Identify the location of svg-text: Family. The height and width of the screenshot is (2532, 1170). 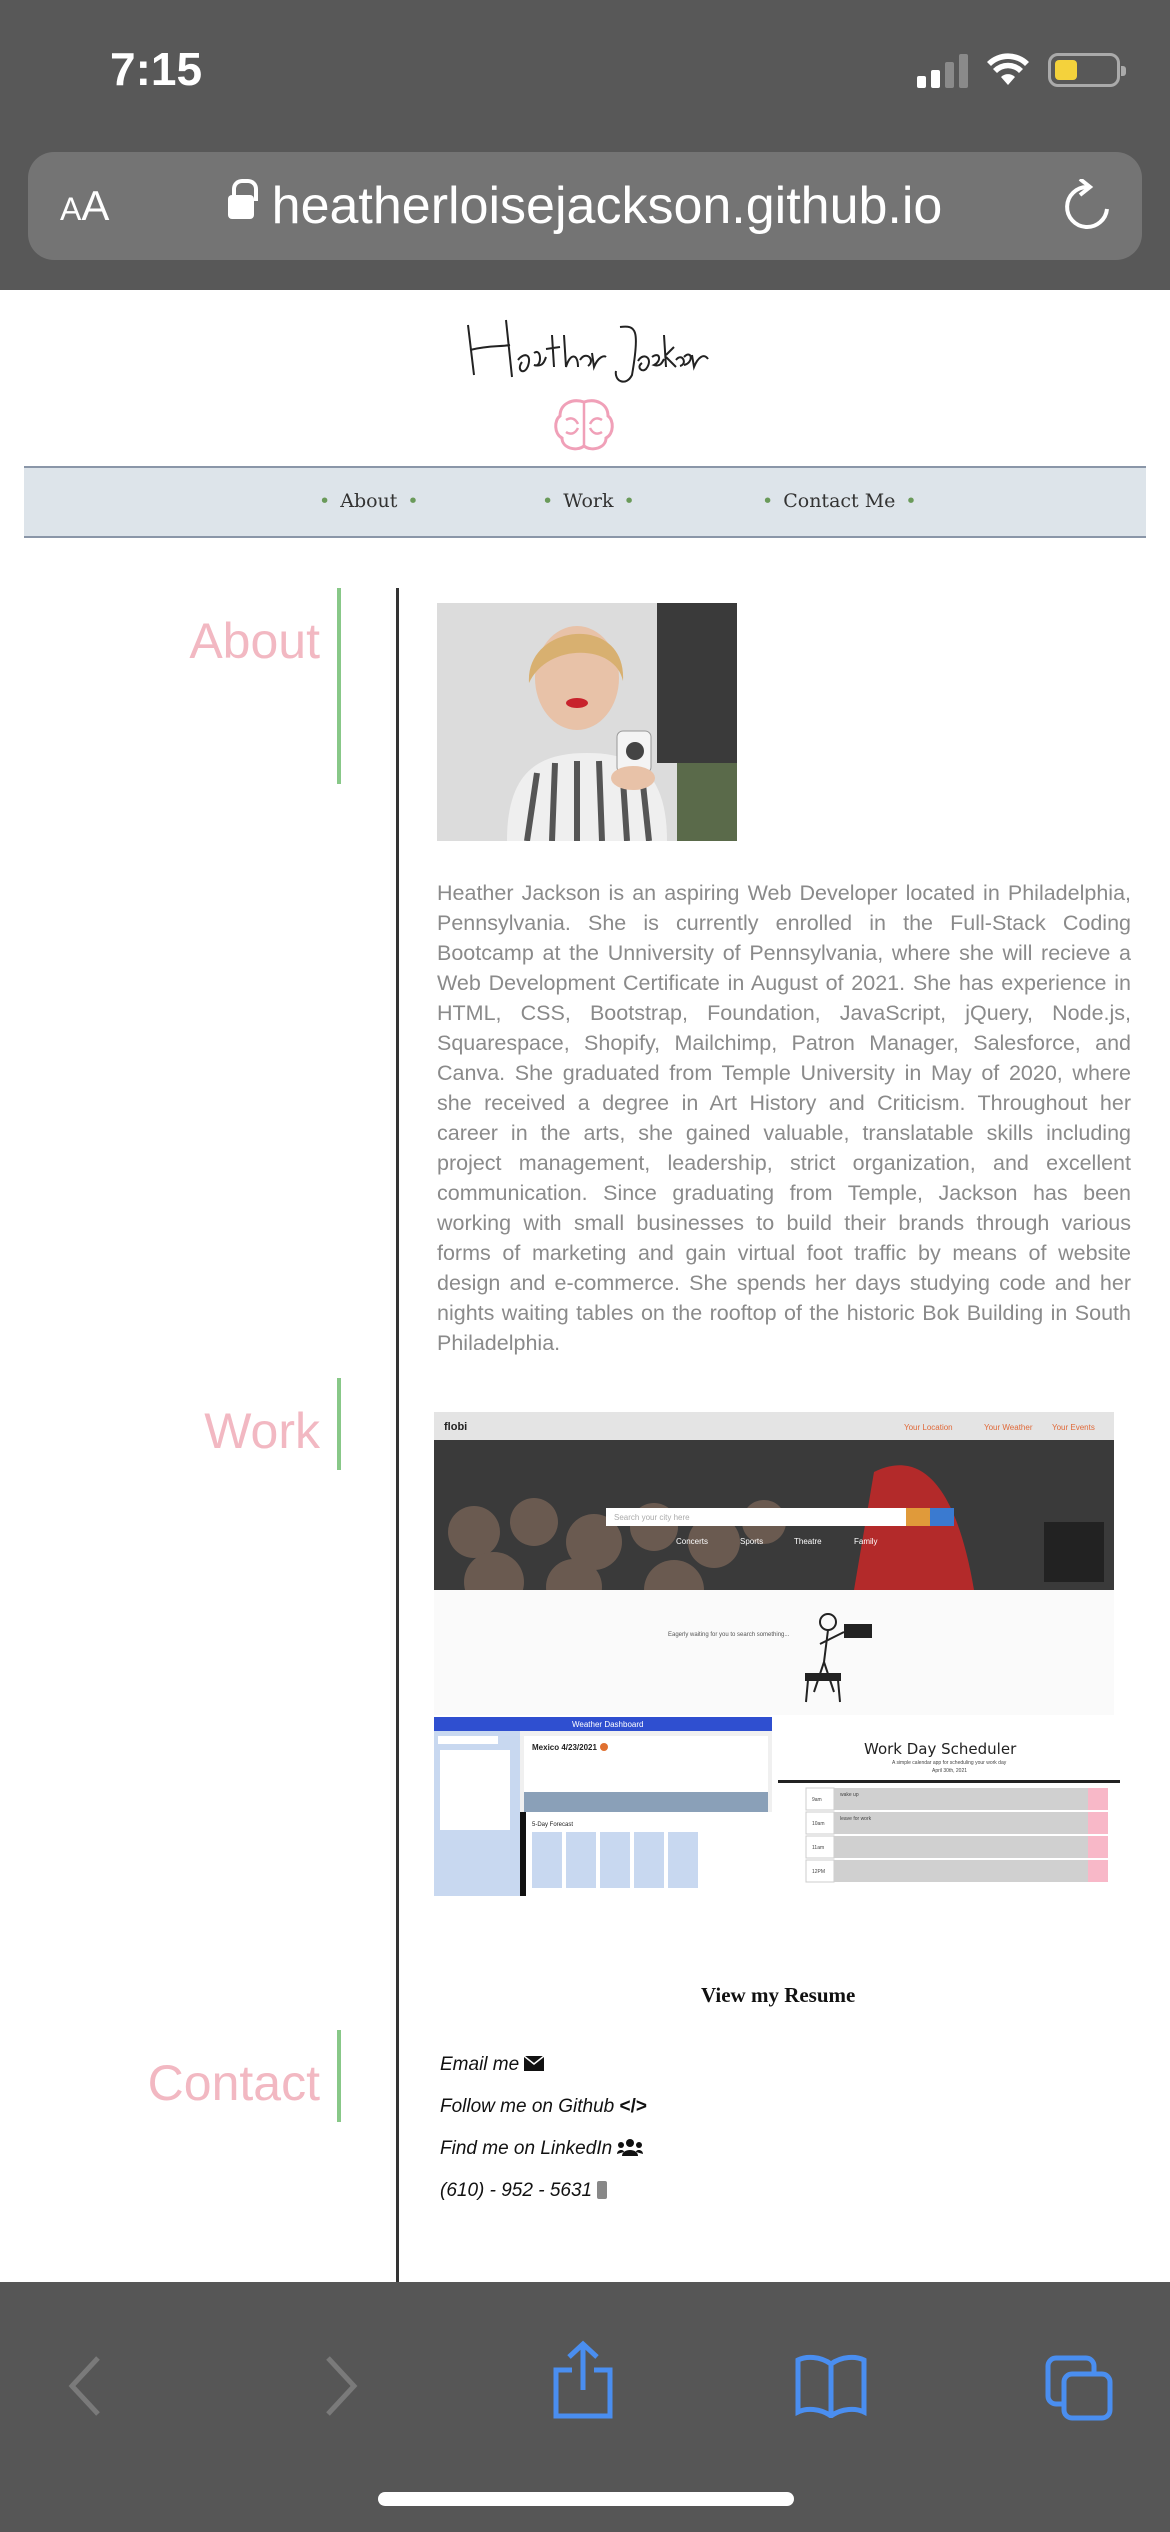
(866, 1541).